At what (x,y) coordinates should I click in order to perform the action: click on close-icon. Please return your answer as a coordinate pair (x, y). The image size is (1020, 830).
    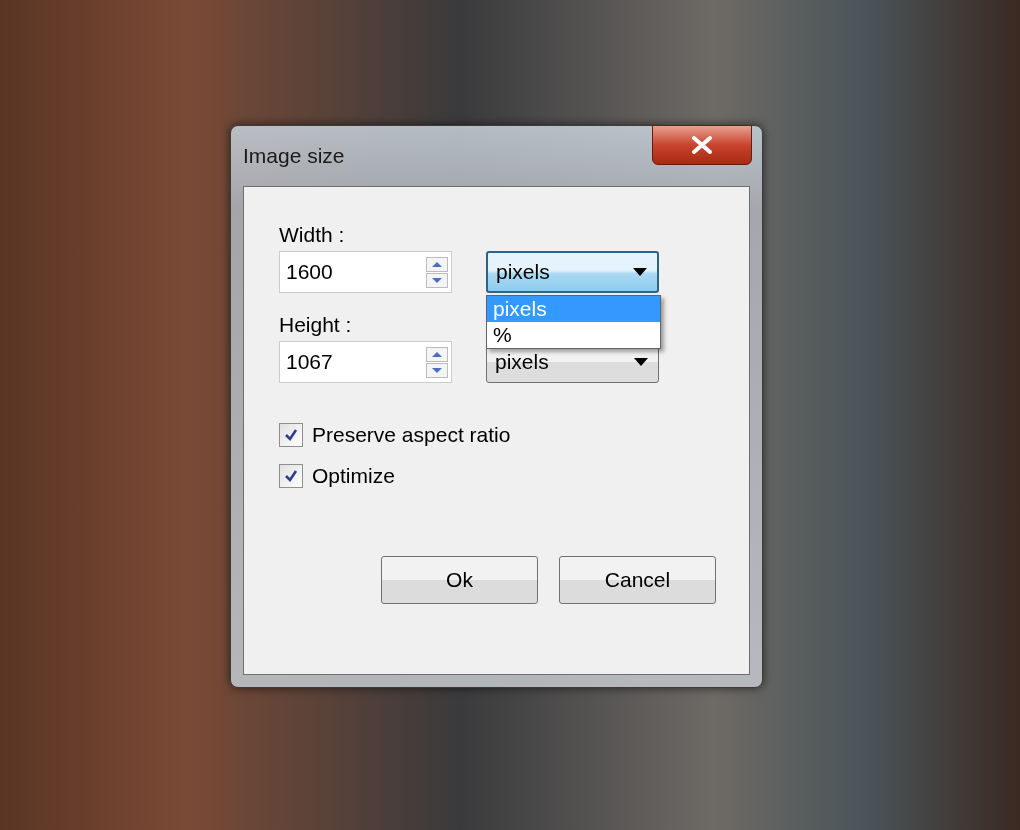
    Looking at the image, I should click on (702, 145).